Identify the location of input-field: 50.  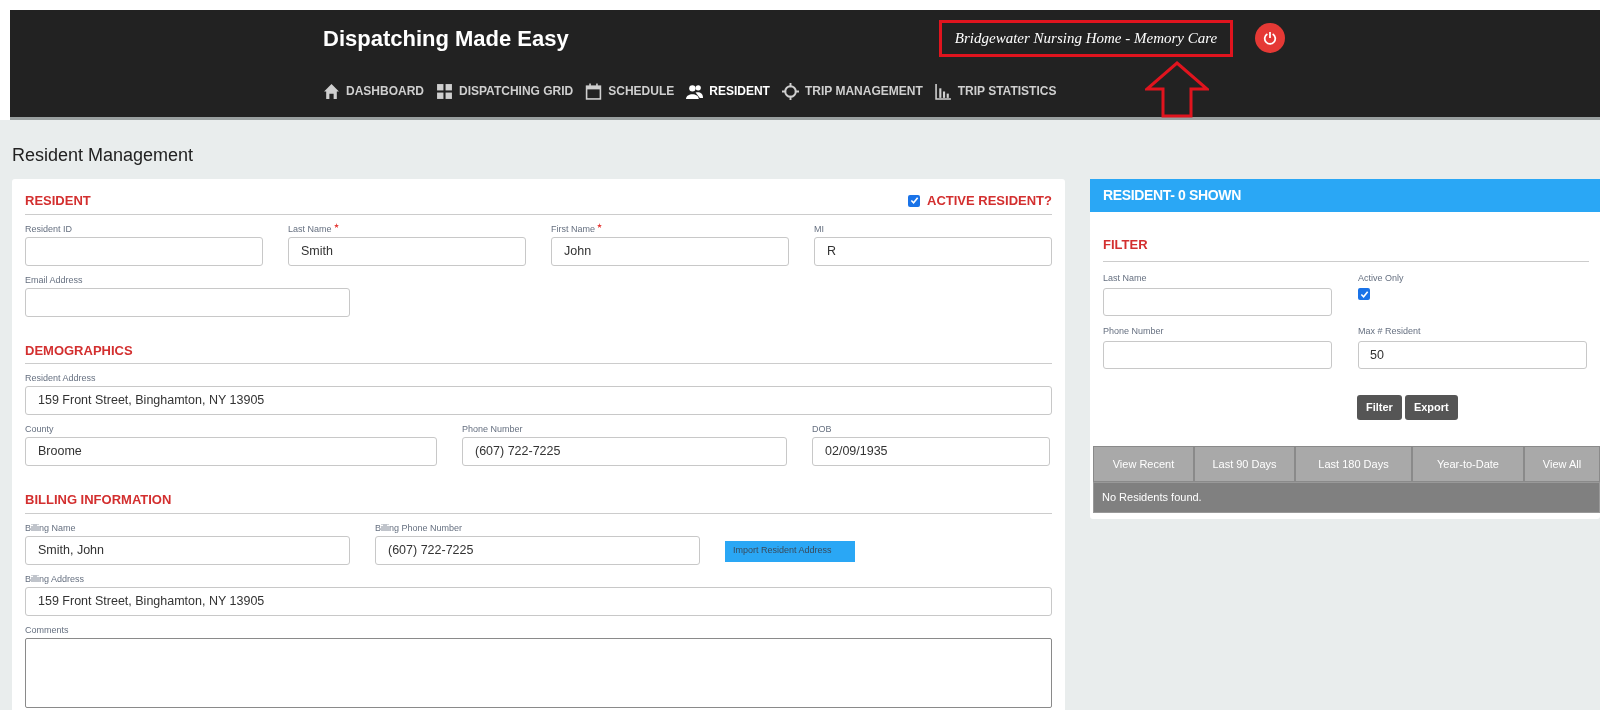
(1472, 355).